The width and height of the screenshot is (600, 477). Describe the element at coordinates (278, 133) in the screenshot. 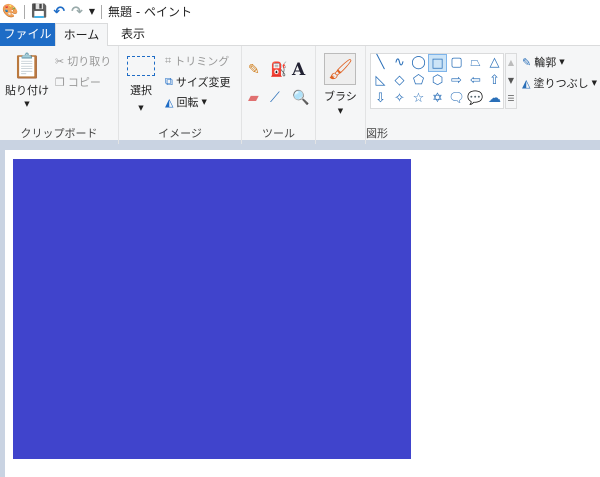

I see `tools-group-label: ツール` at that location.